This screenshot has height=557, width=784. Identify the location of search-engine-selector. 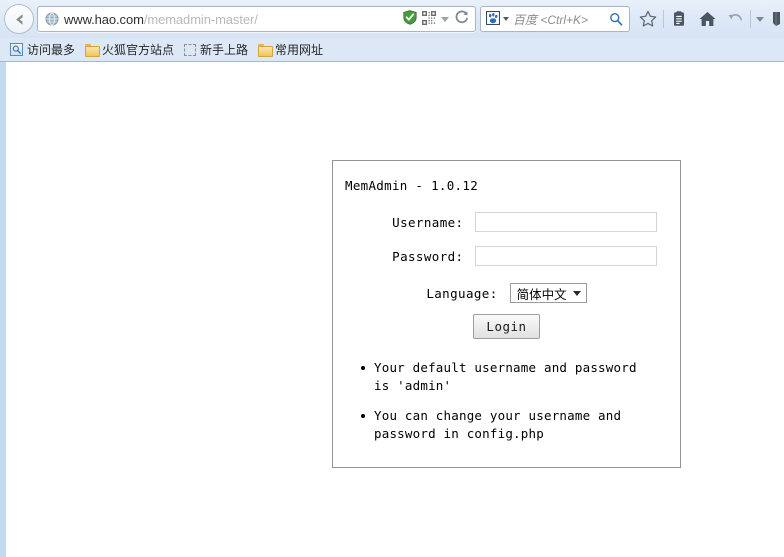
(497, 19).